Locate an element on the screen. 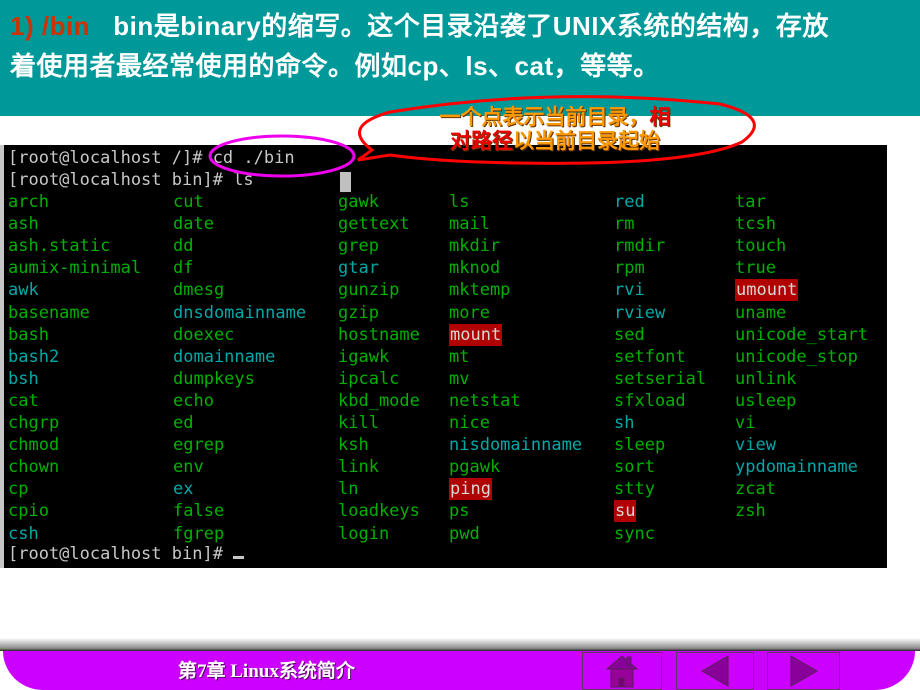 The width and height of the screenshot is (920, 690). ls-entry-usleep: usleep is located at coordinates (766, 400).